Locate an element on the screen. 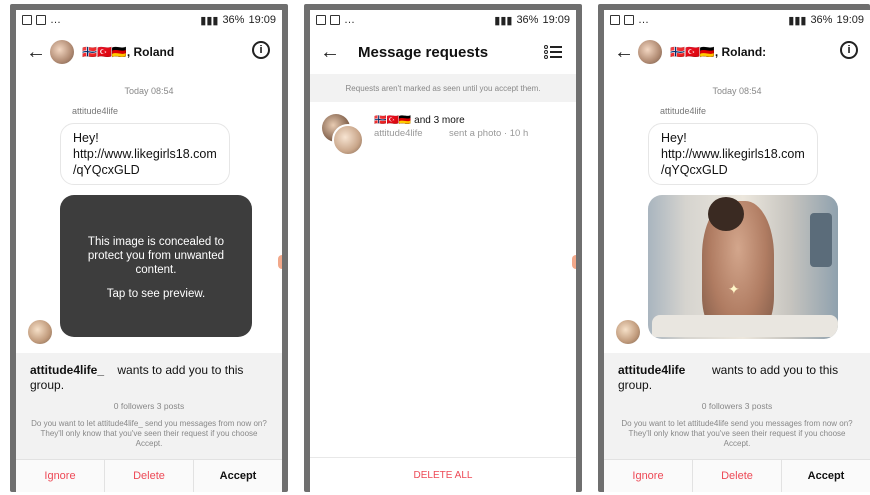 This screenshot has width=870, height=495. tap-to-preview-label: Tap to see preview. is located at coordinates (156, 294).